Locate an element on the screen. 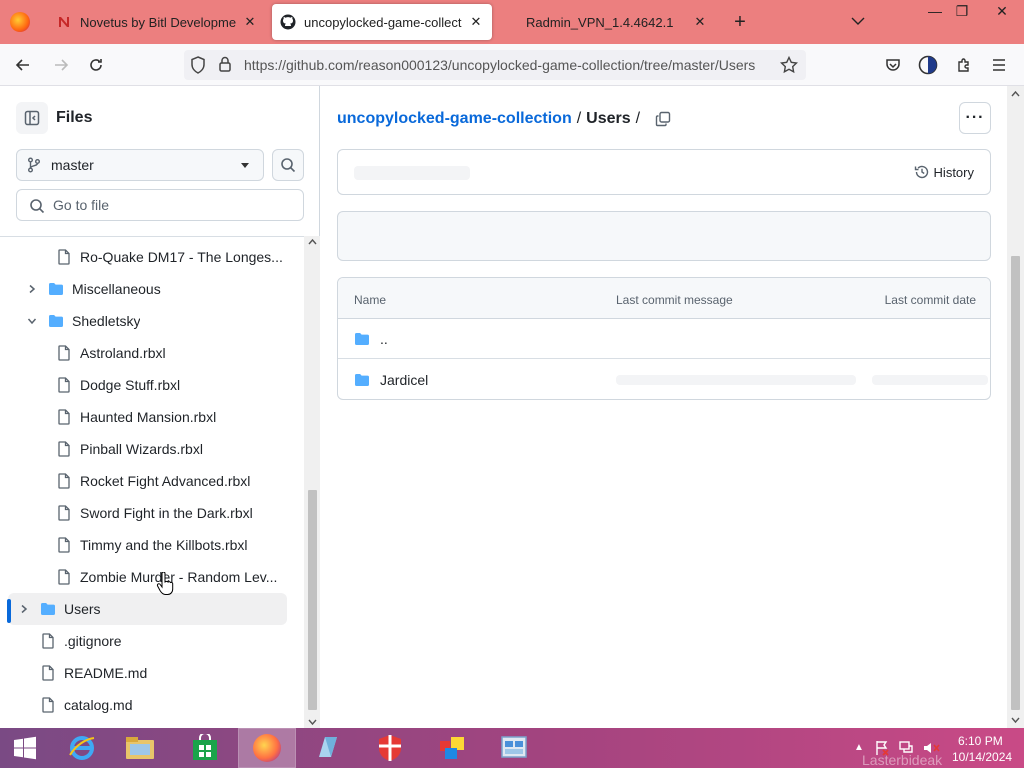 This screenshot has height=768, width=1024. tab-label: uncopylocked-game-collection is located at coordinates (383, 22).